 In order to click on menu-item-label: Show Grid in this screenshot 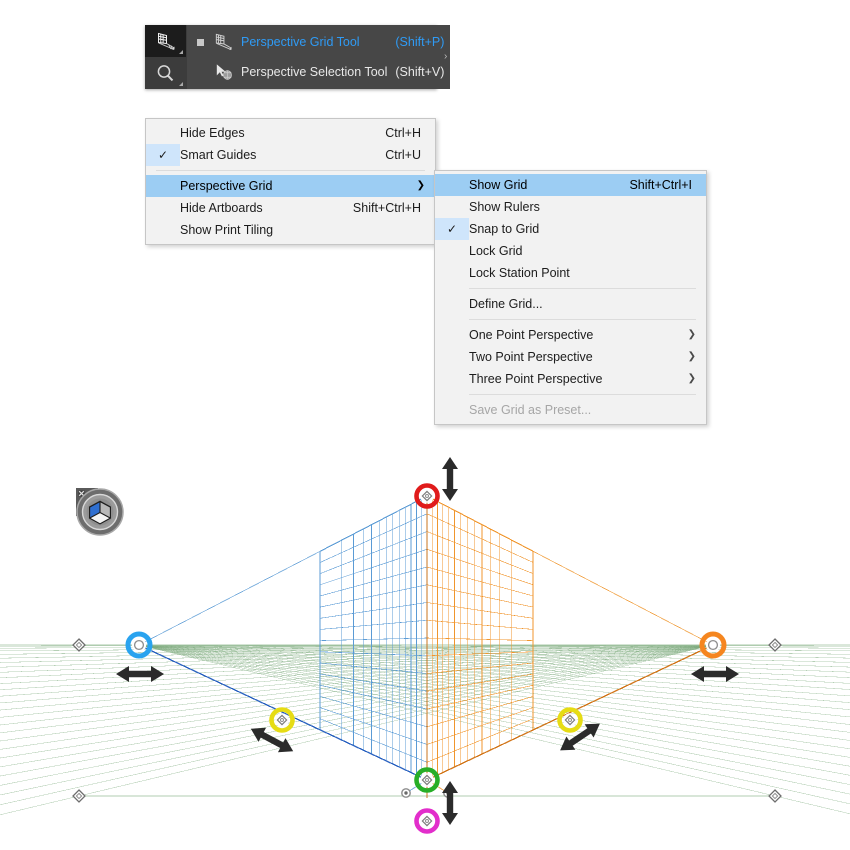, I will do `click(498, 185)`.